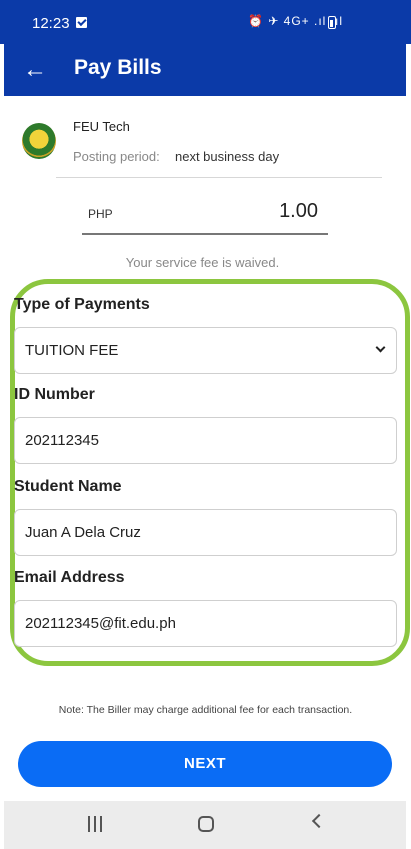  Describe the element at coordinates (205, 234) in the screenshot. I see `amount-underline` at that location.